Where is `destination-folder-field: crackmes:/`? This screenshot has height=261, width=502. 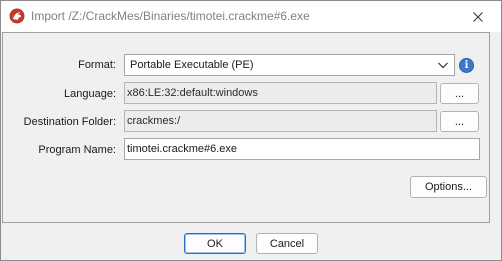
destination-folder-field: crackmes:/ is located at coordinates (280, 121).